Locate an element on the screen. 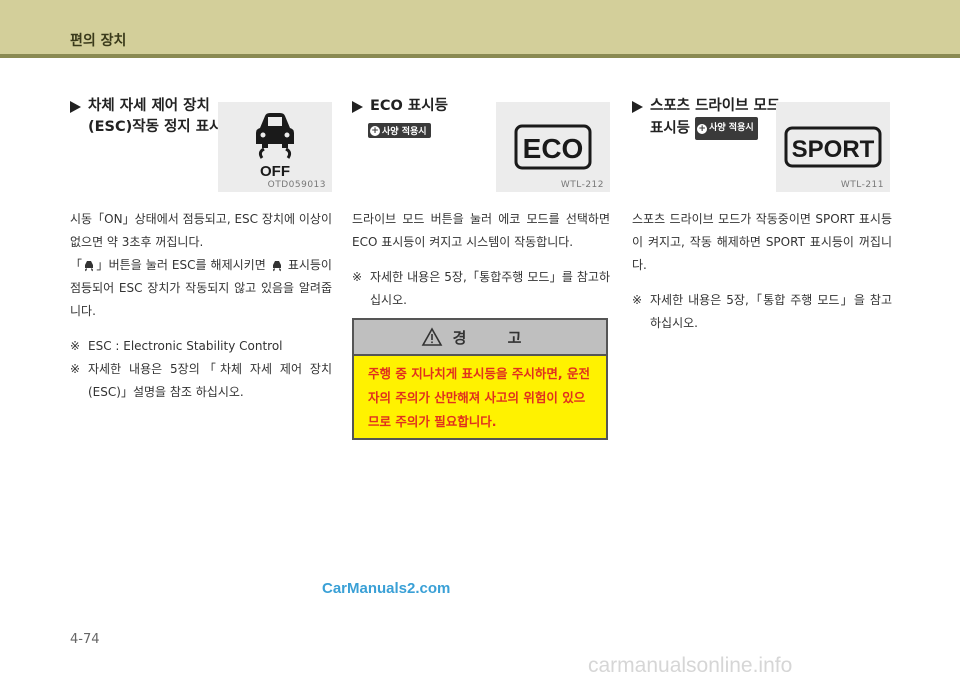 This screenshot has height=685, width=960. warning-title: 경 고 is located at coordinates (496, 337).